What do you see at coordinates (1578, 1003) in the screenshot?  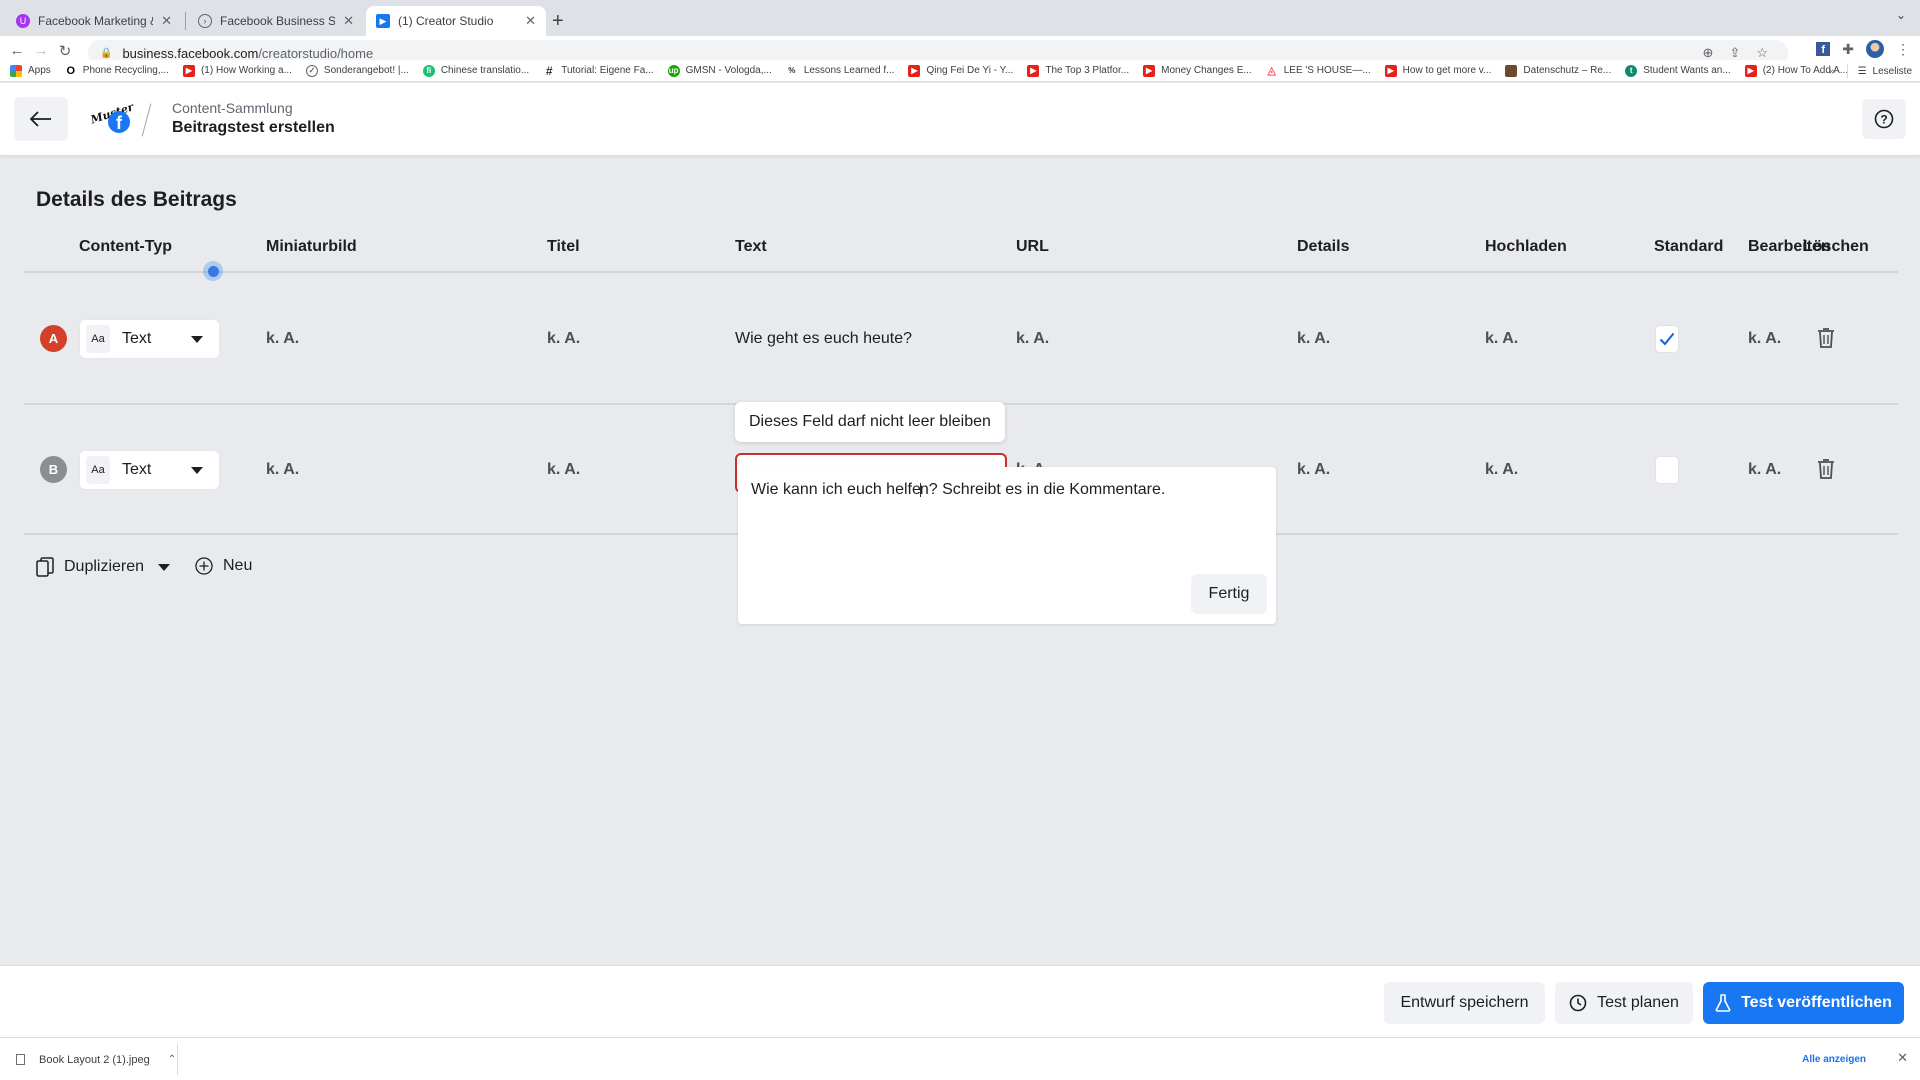 I see `clock-icon` at bounding box center [1578, 1003].